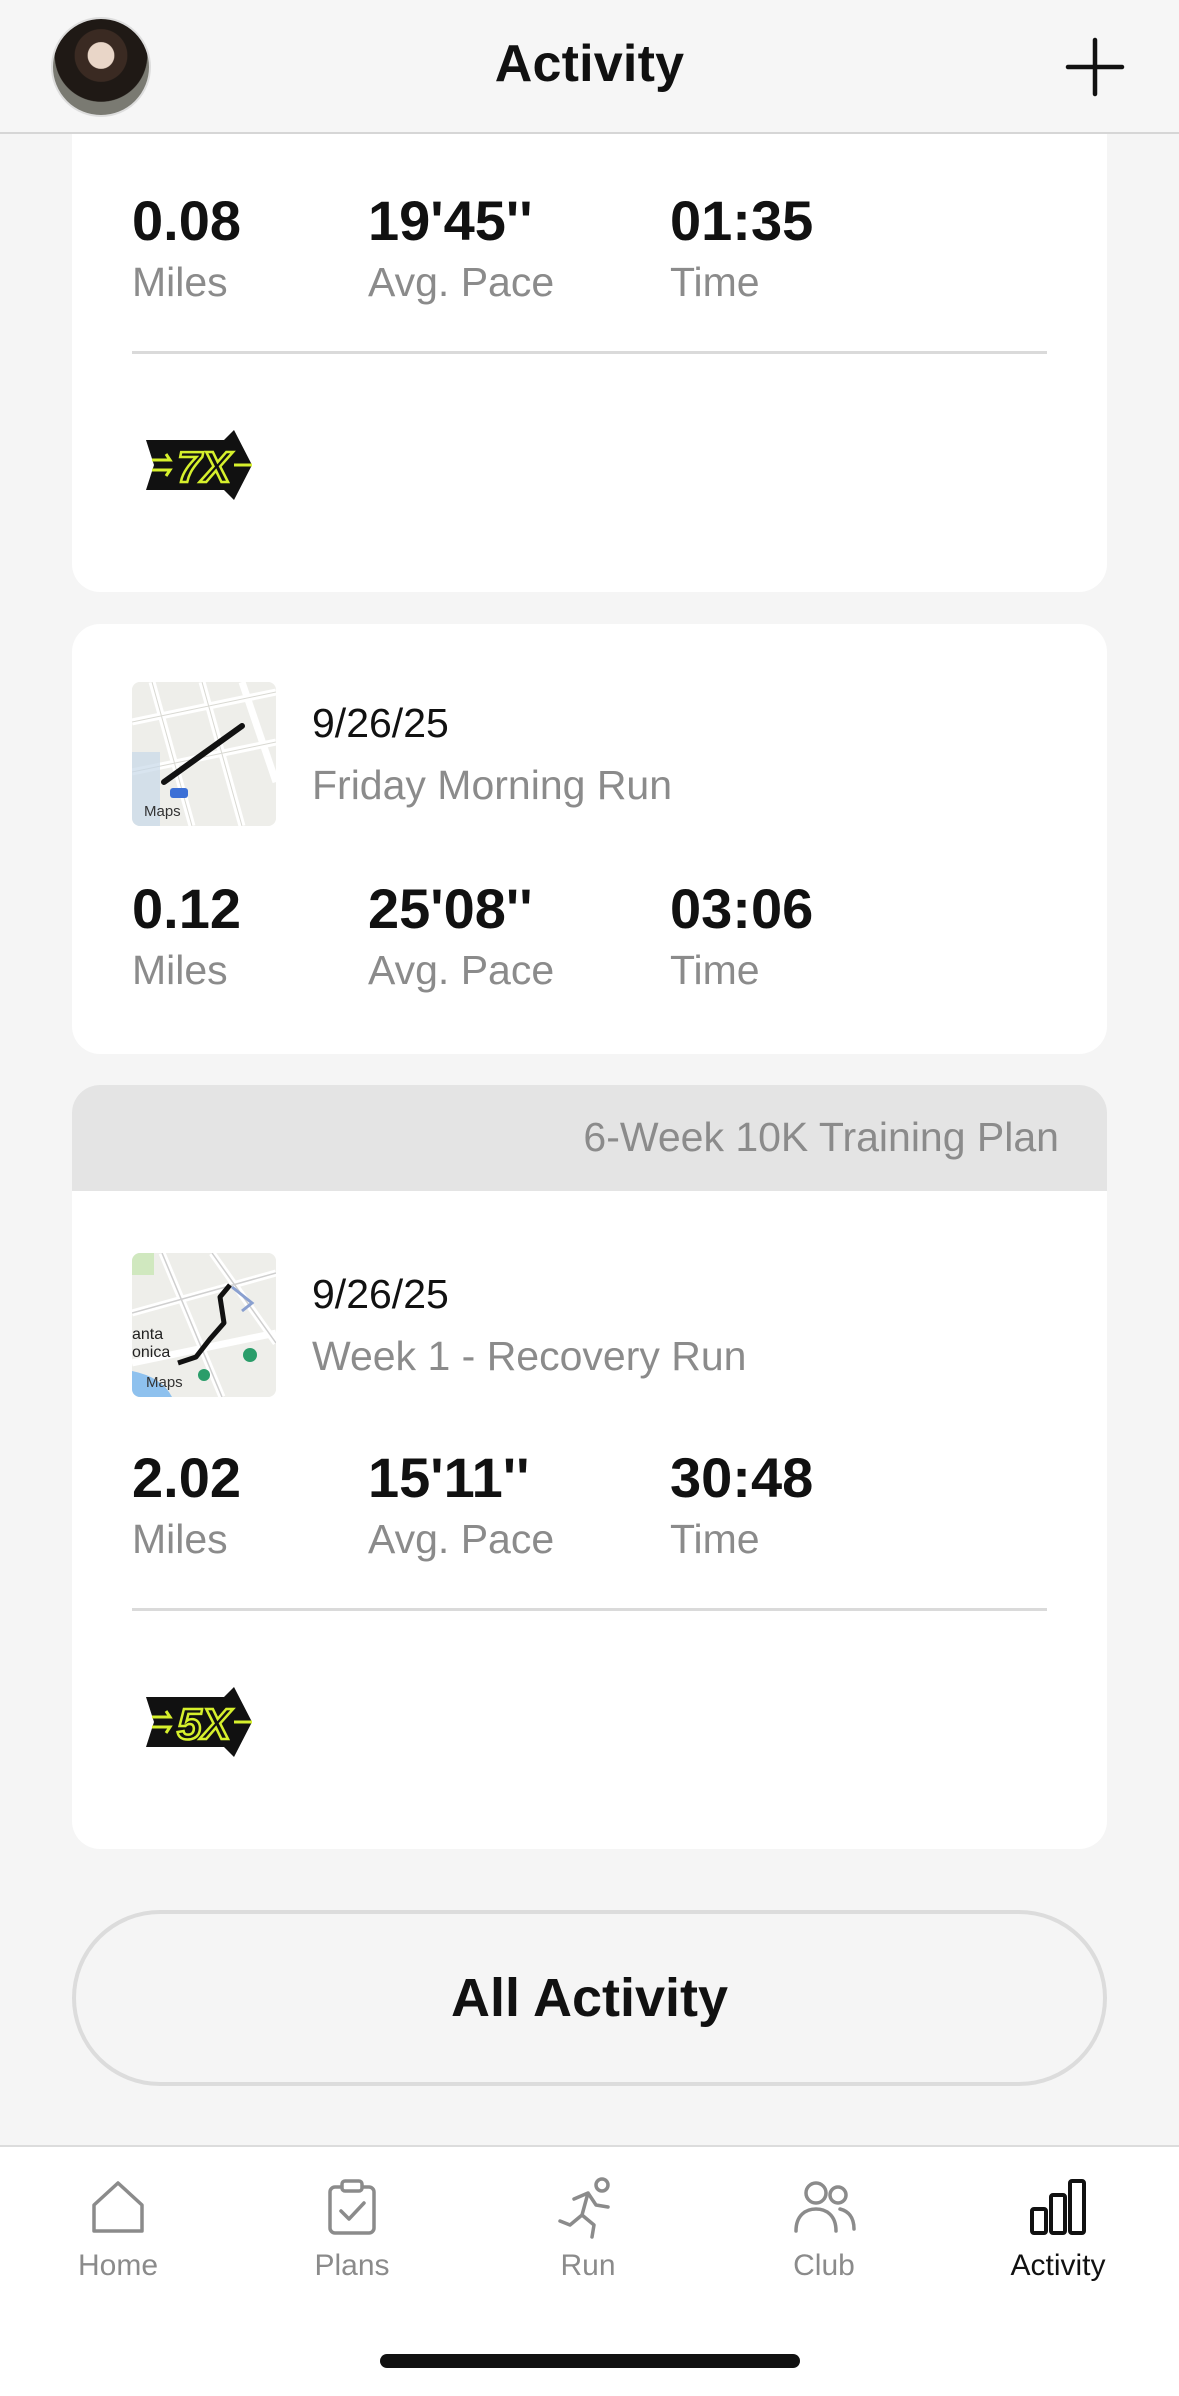 Image resolution: width=1179 pixels, height=2396 pixels. What do you see at coordinates (204, 754) in the screenshot?
I see `route-map-thumbnail: Maps` at bounding box center [204, 754].